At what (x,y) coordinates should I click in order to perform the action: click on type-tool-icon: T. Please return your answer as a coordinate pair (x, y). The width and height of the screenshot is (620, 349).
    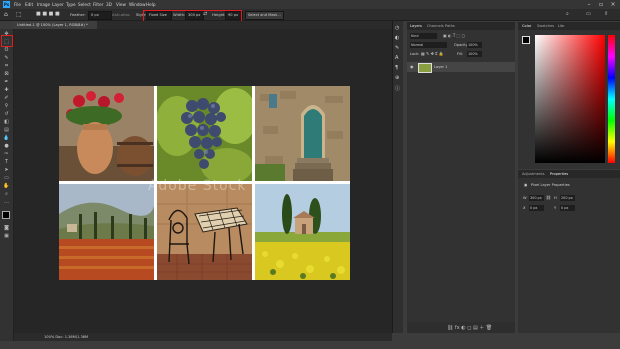
    Looking at the image, I should click on (6, 162).